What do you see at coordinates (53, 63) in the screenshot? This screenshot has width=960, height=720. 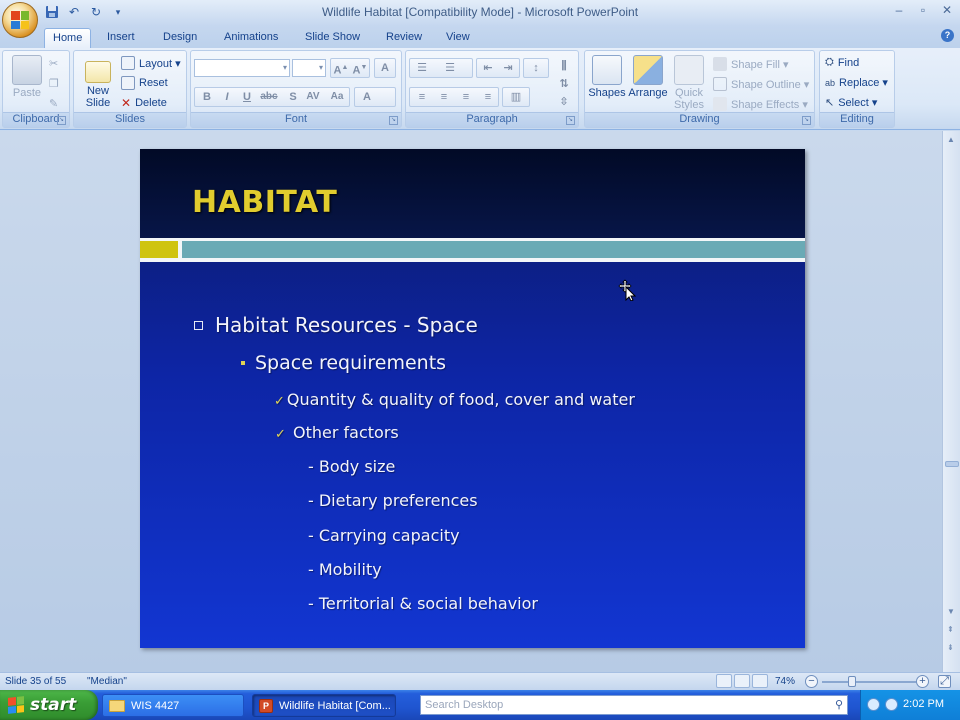 I see `cut-button: ✂` at bounding box center [53, 63].